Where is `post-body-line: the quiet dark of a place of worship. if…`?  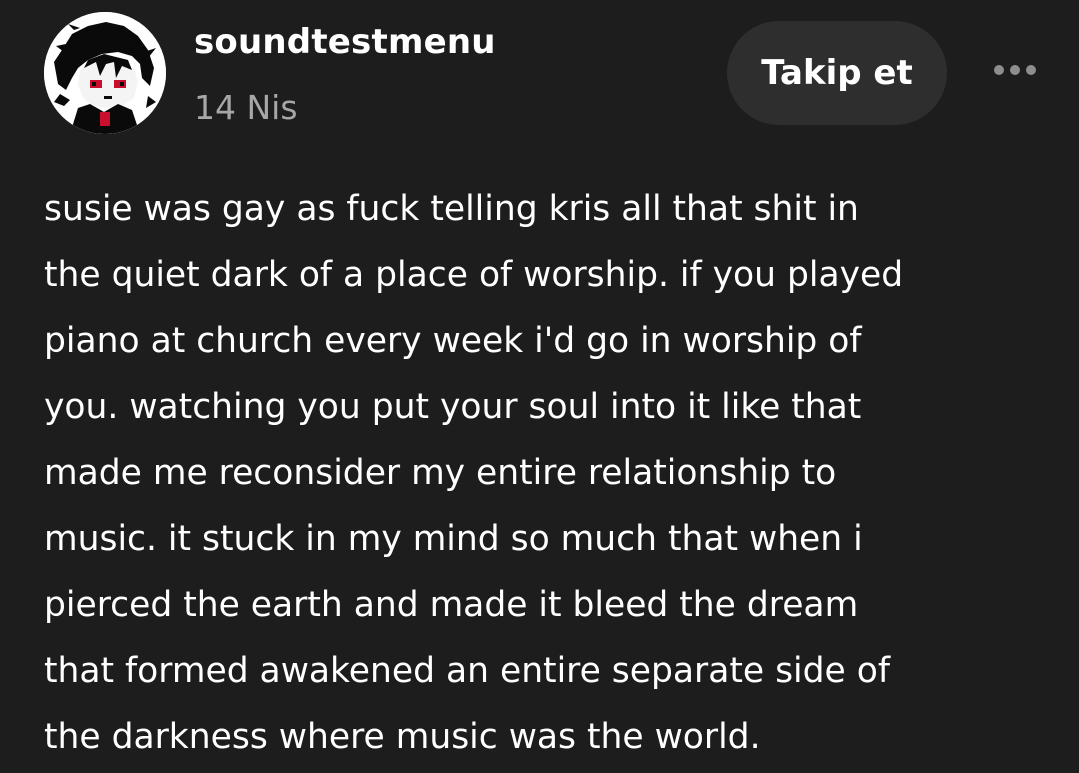 post-body-line: the quiet dark of a place of worship. if… is located at coordinates (474, 275).